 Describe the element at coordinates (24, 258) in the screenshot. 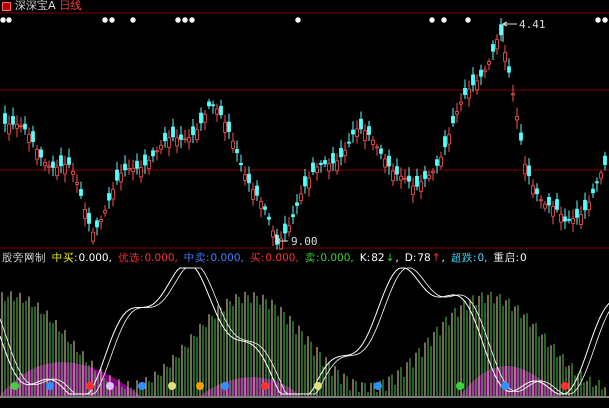

I see `indicator-name: 股旁网制` at that location.